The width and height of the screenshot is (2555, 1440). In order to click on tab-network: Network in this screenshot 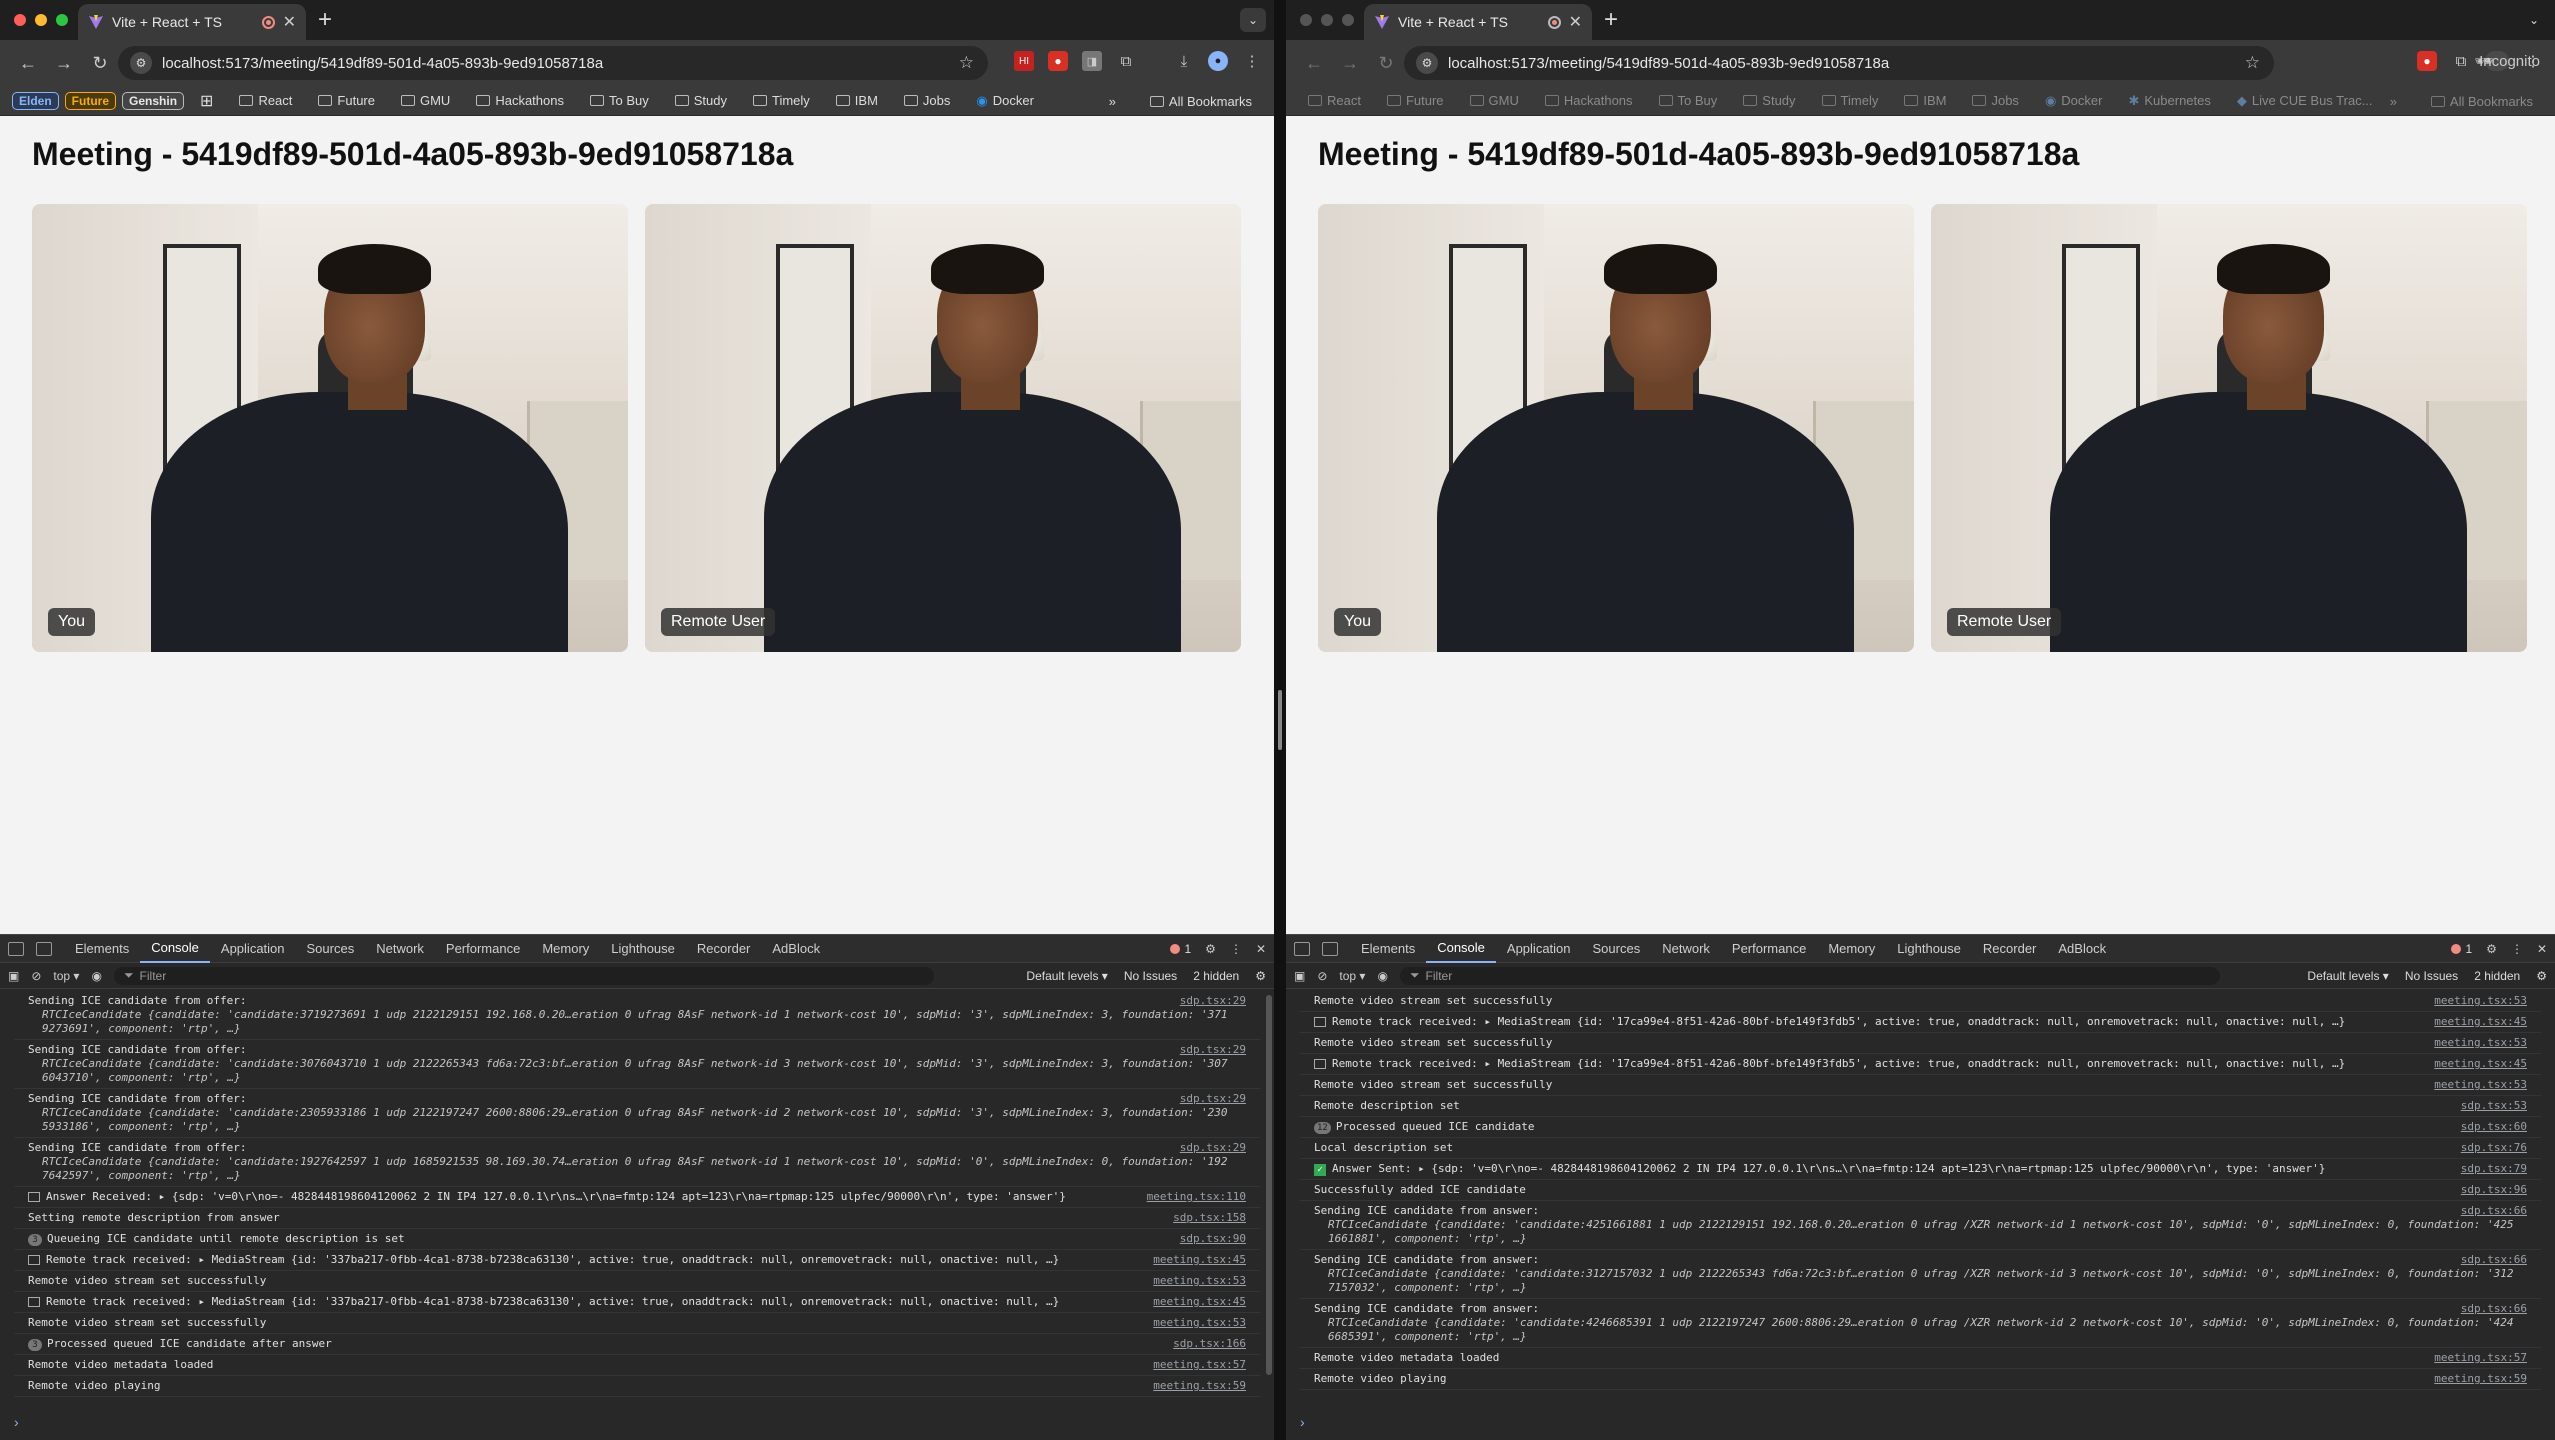, I will do `click(400, 949)`.